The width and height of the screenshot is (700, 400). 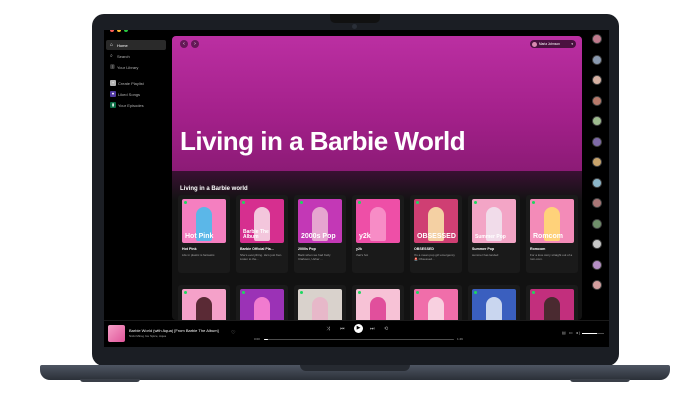 I want to click on sidebar-item-liked-songs: ♥ Liked Songs, so click(x=136, y=94).